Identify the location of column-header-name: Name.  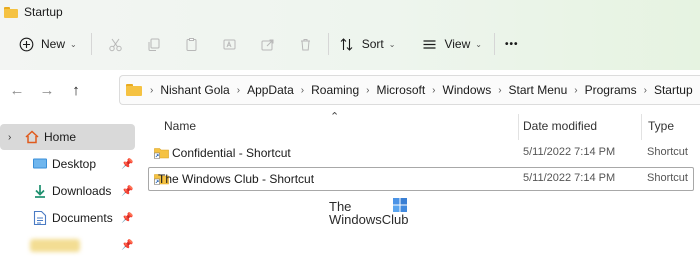
(180, 126).